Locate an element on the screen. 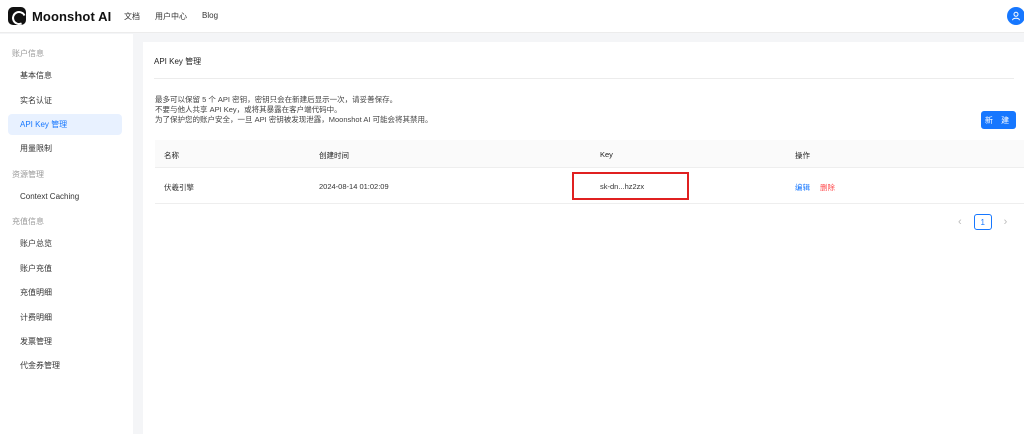 The image size is (1024, 434). user-icon is located at coordinates (1016, 16).